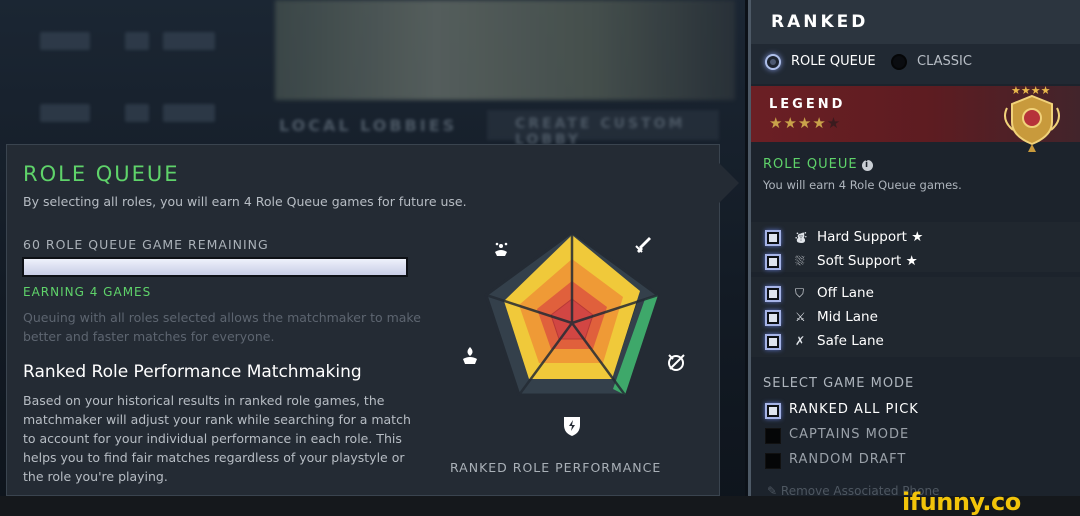  What do you see at coordinates (807, 104) in the screenshot?
I see `rank-name: LEGEND` at bounding box center [807, 104].